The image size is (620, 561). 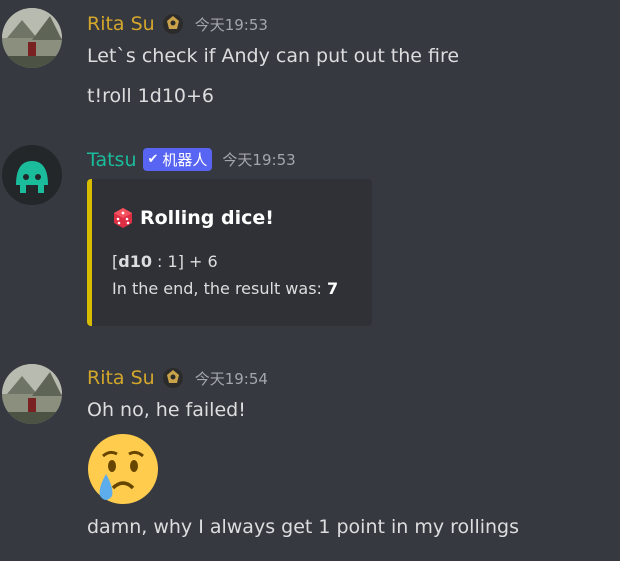 What do you see at coordinates (123, 469) in the screenshot?
I see `crying-face-emoji` at bounding box center [123, 469].